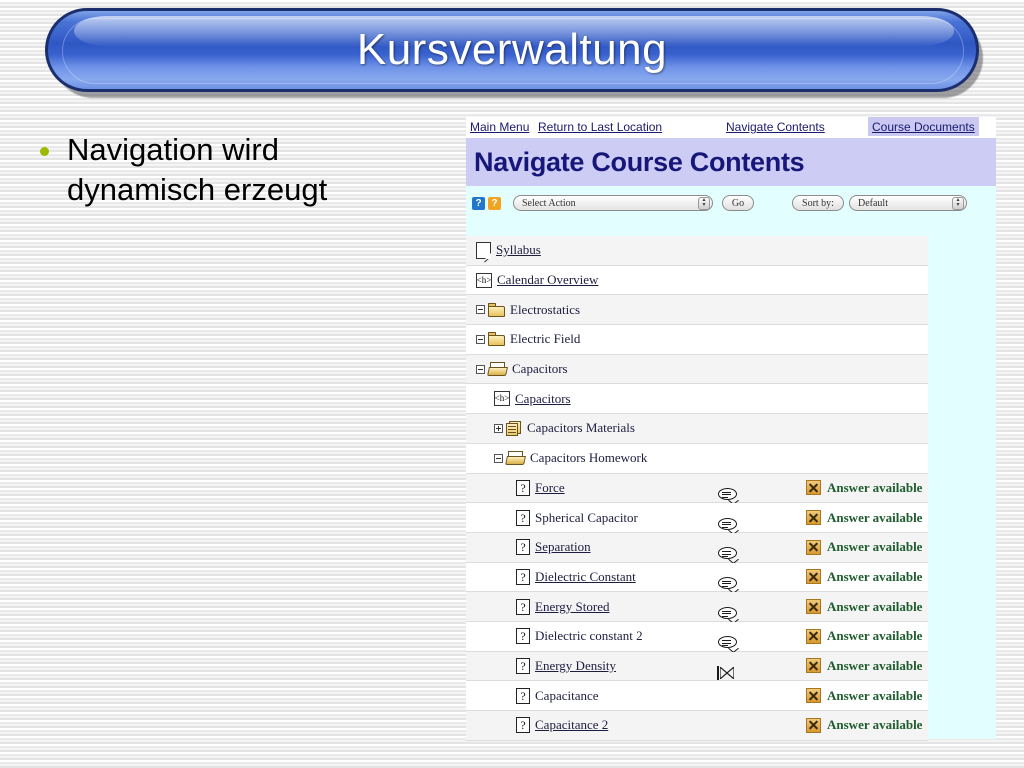 The image size is (1024, 768). What do you see at coordinates (585, 577) in the screenshot?
I see `tree-item-label: Dielectric Constant` at bounding box center [585, 577].